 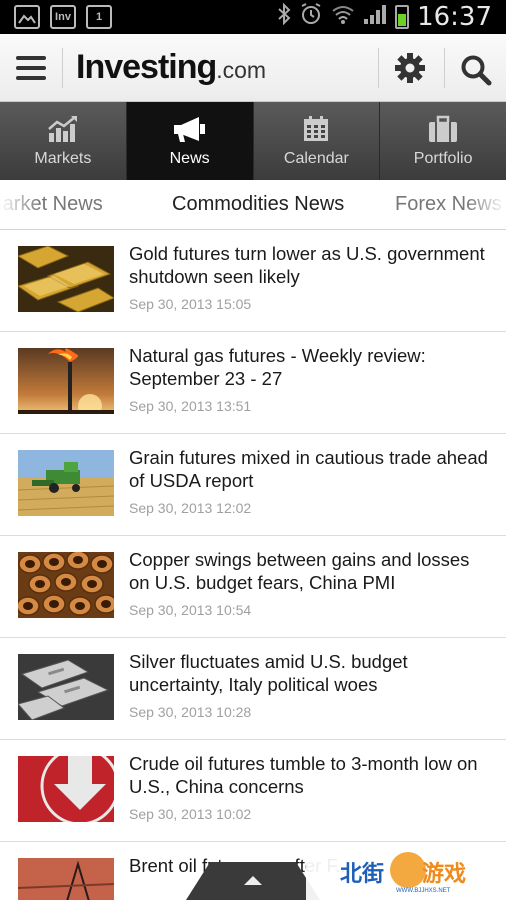 What do you see at coordinates (190, 304) in the screenshot?
I see `news-date: Sep 30, 2013 15:05` at bounding box center [190, 304].